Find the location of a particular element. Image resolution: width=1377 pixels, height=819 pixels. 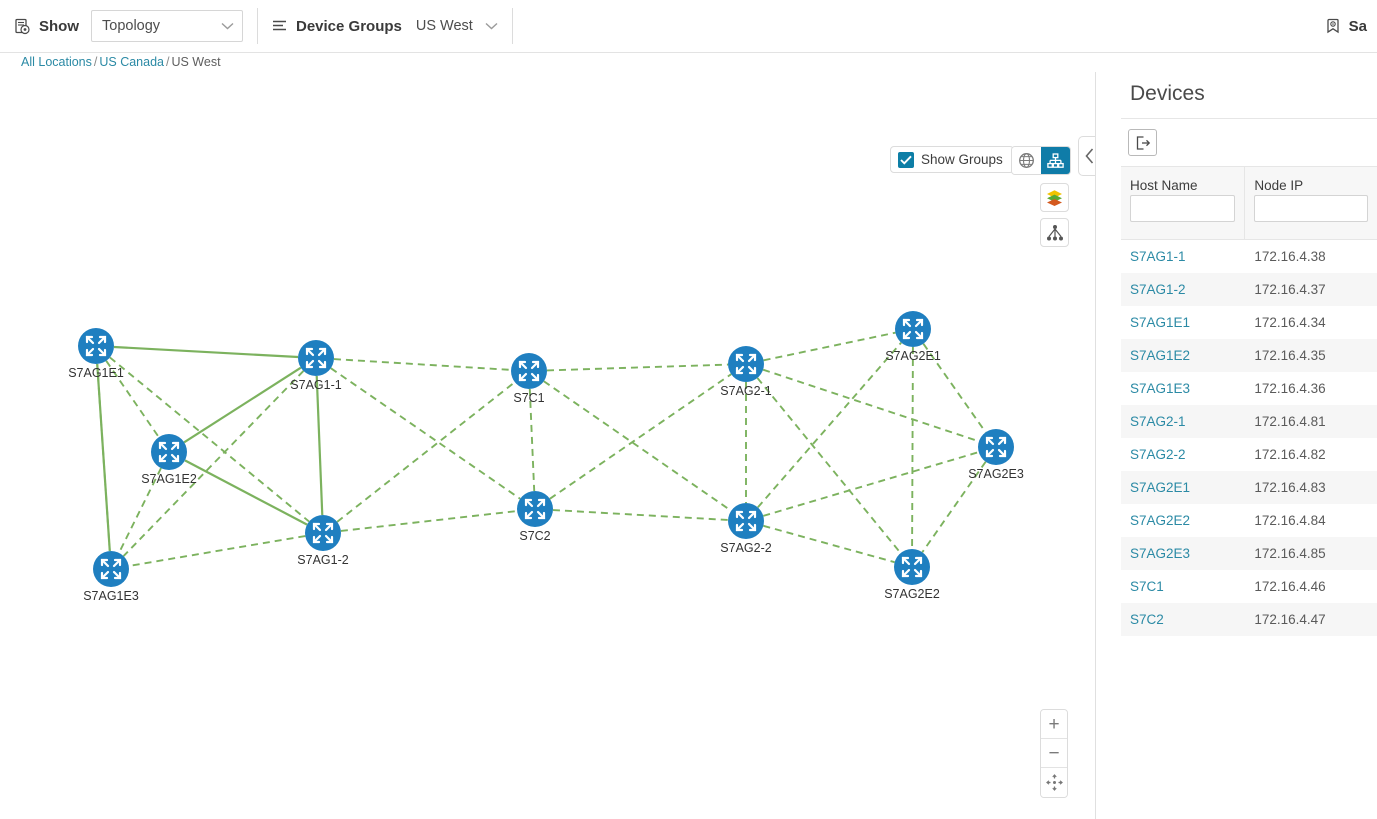

table-row: S7AG2E2 172.16.4.84 is located at coordinates (1249, 520).